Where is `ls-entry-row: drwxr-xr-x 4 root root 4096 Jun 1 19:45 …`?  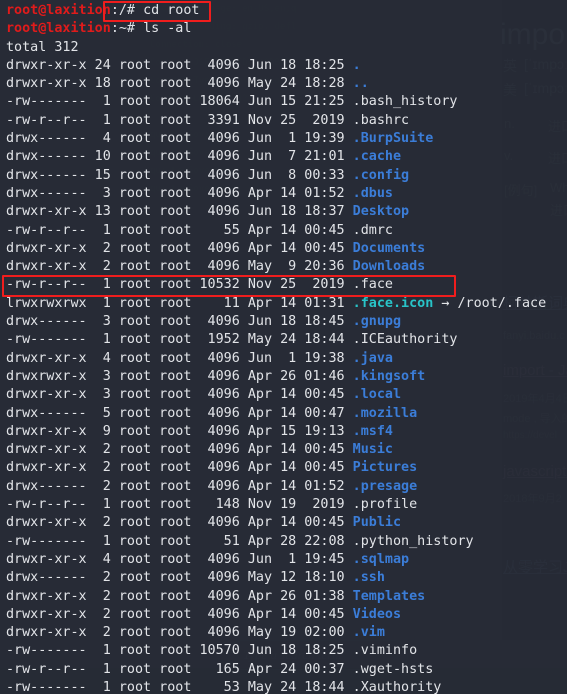
ls-entry-row: drwxr-xr-x 4 root root 4096 Jun 1 19:45 … is located at coordinates (286, 560).